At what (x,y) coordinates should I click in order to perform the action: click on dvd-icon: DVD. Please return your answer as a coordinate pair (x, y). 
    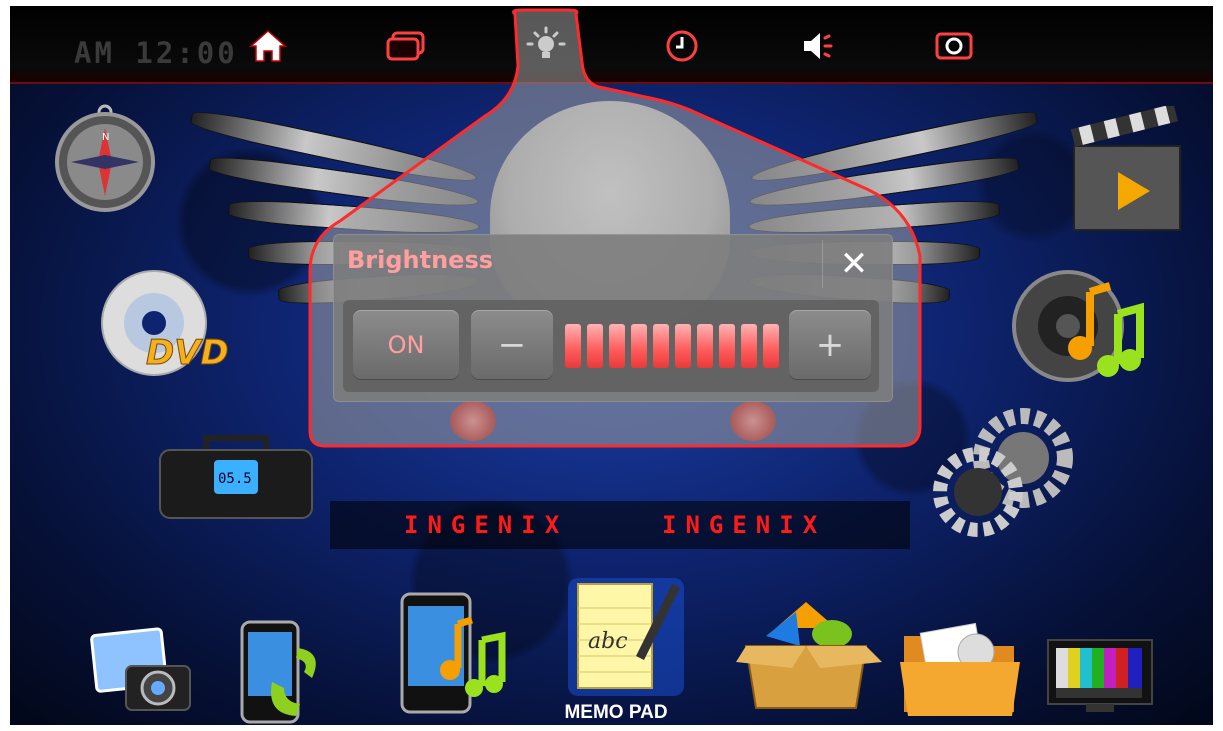
    Looking at the image, I should click on (169, 328).